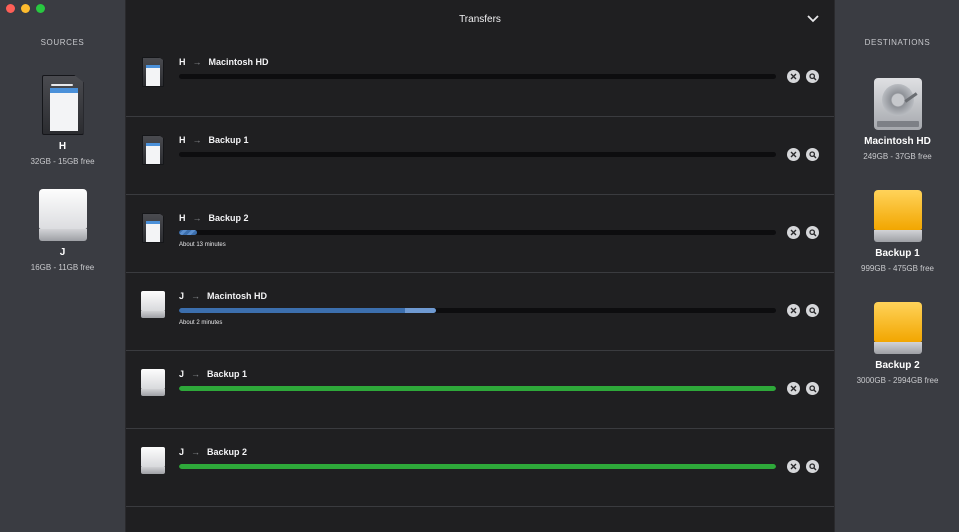 The image size is (959, 532). What do you see at coordinates (897, 365) in the screenshot?
I see `device-name: Backup 2` at bounding box center [897, 365].